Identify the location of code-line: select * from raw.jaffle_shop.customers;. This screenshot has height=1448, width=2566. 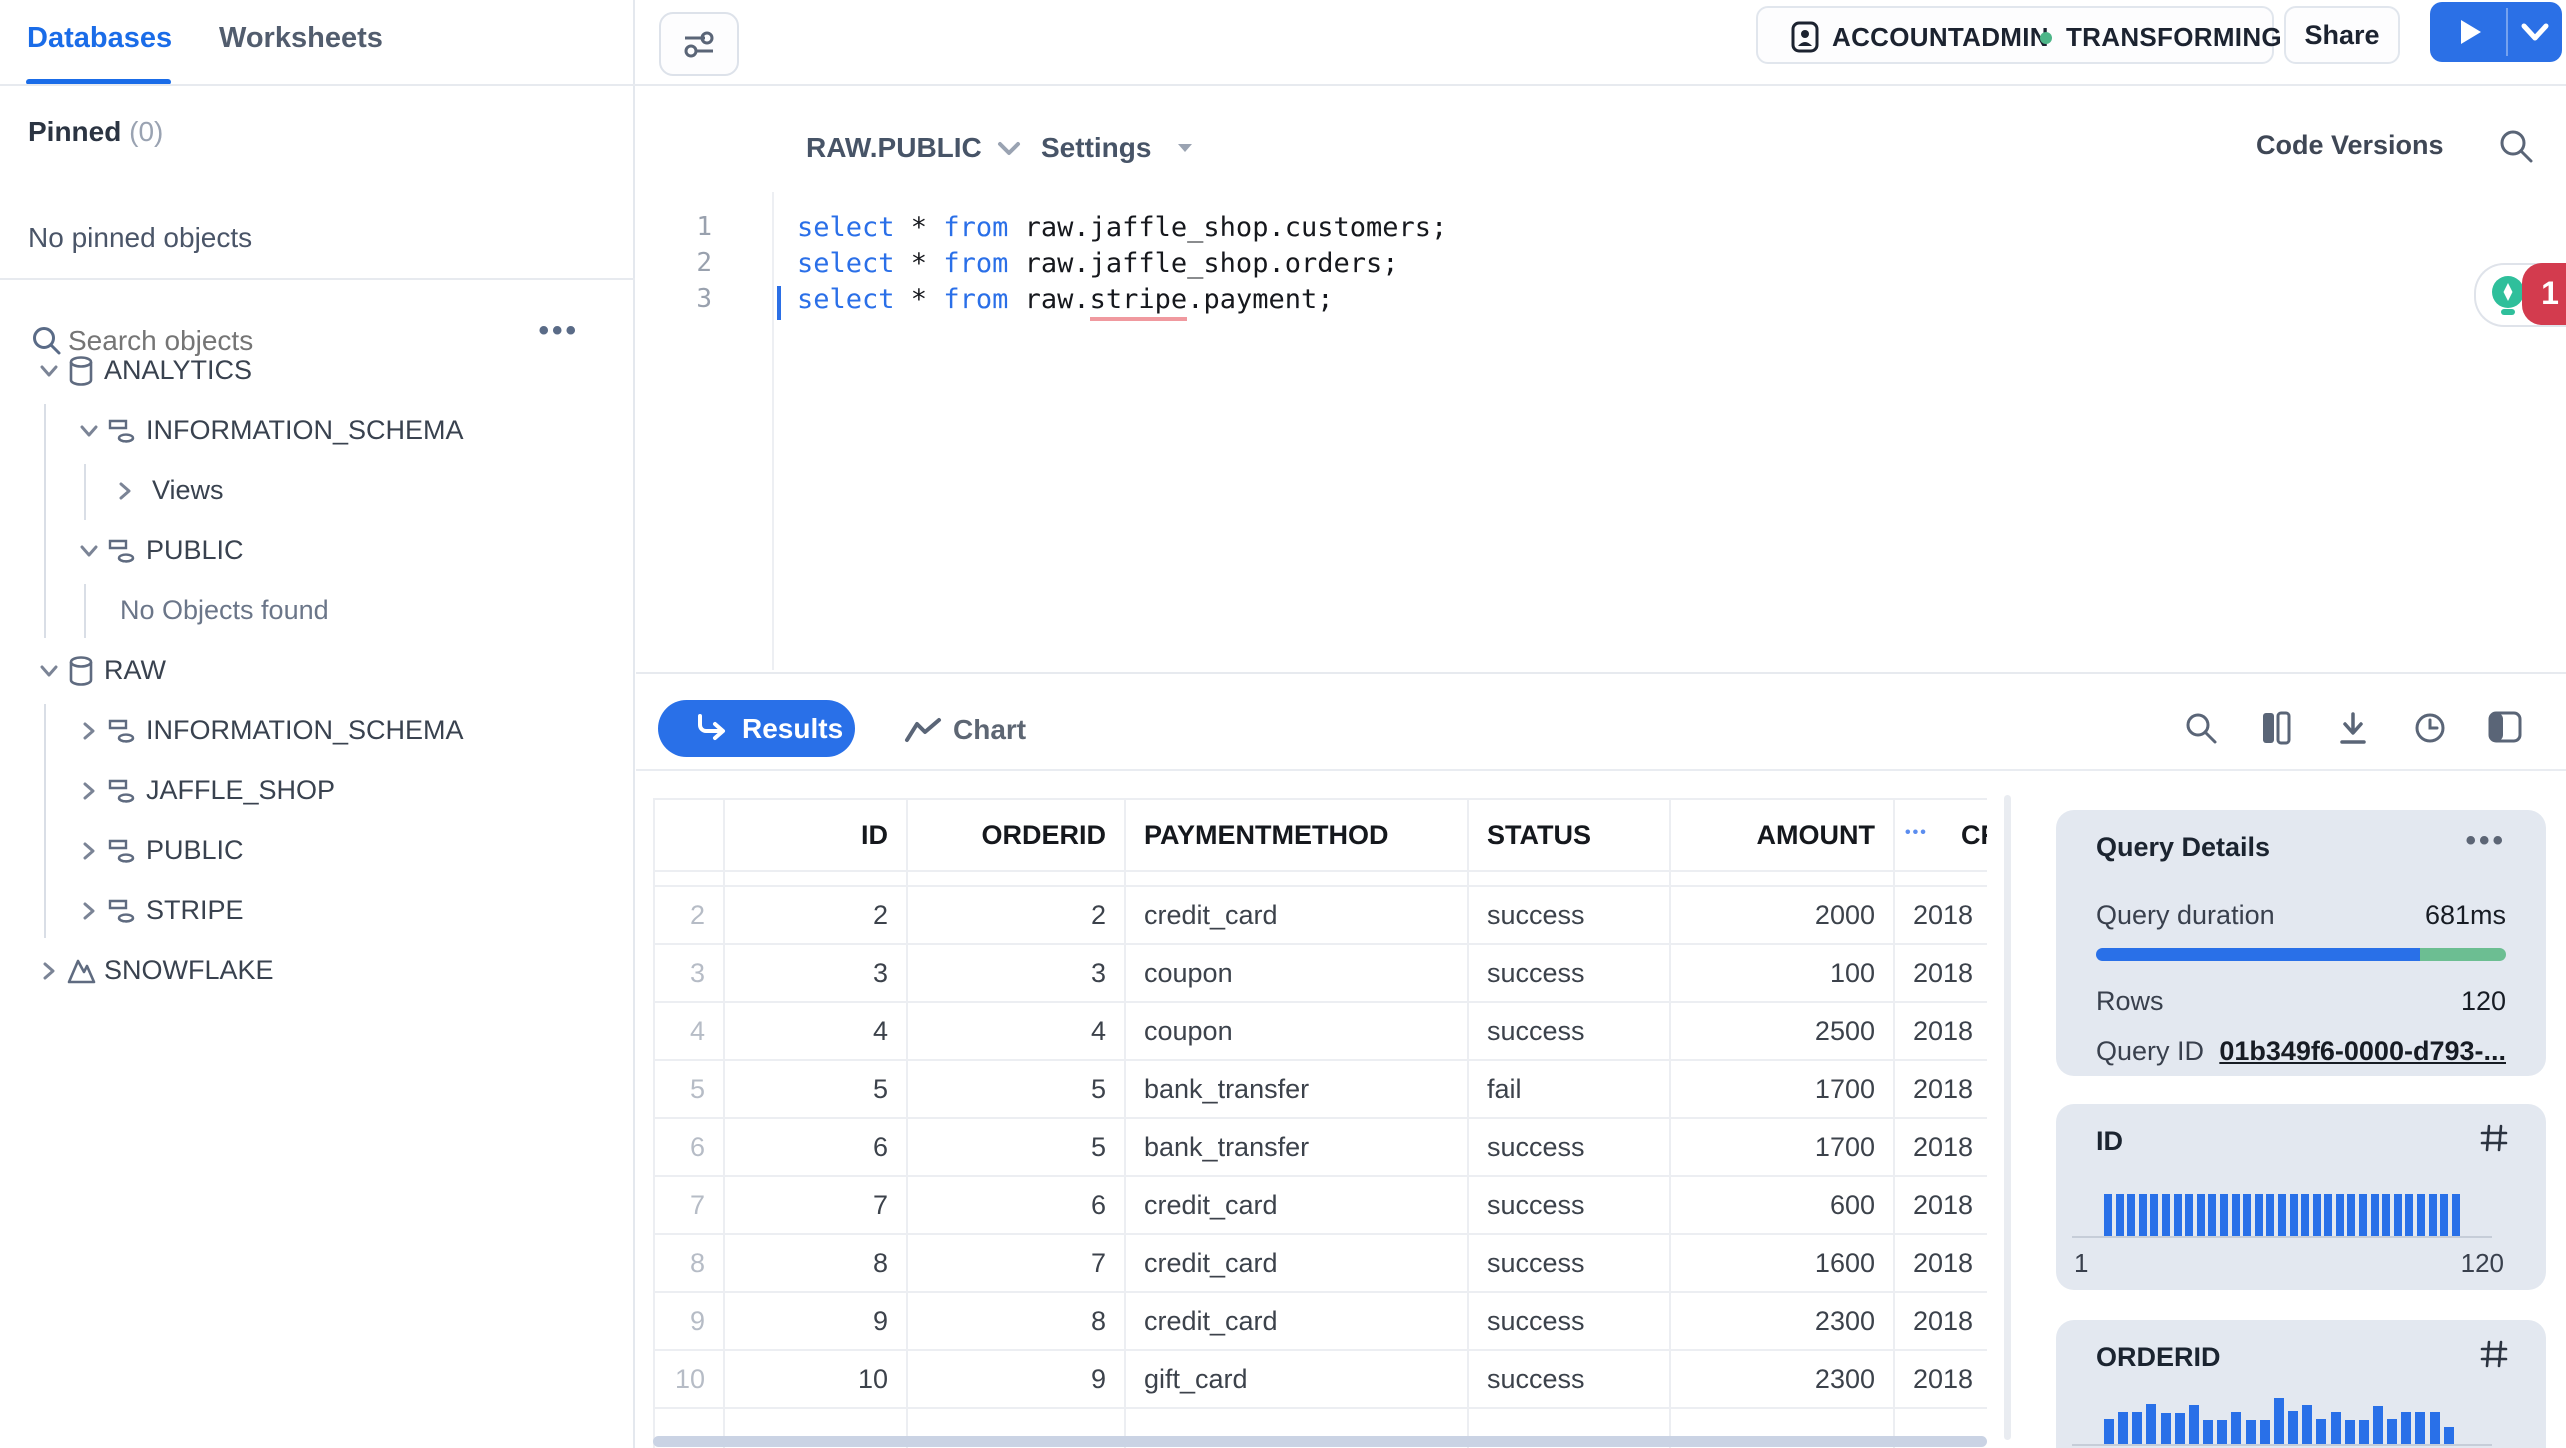
(1122, 227).